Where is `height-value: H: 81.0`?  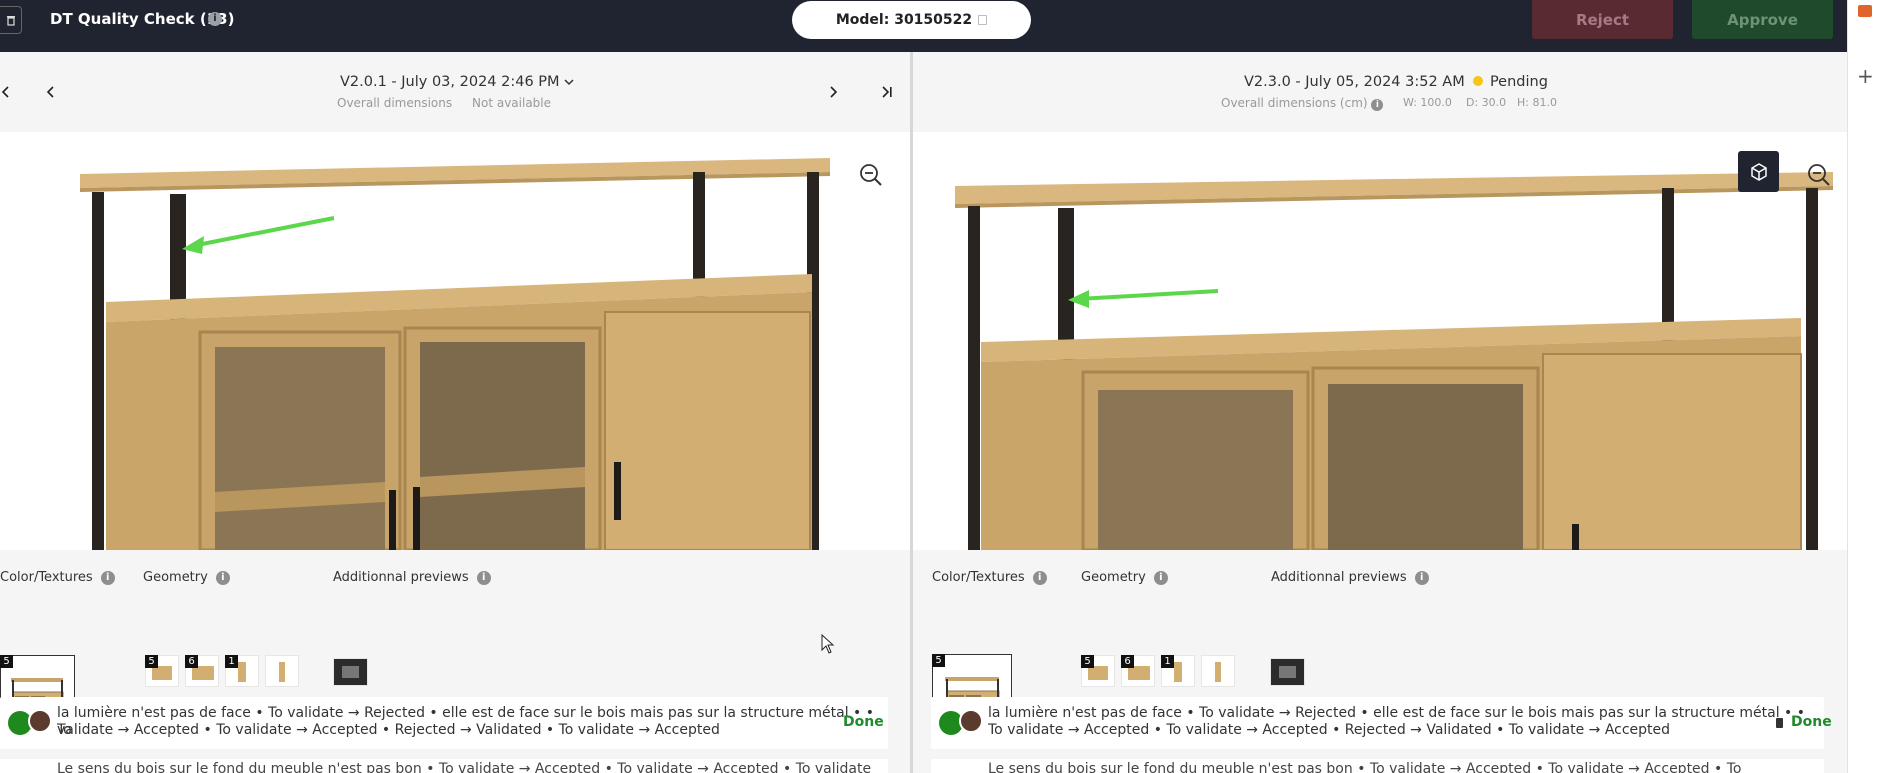 height-value: H: 81.0 is located at coordinates (1537, 102).